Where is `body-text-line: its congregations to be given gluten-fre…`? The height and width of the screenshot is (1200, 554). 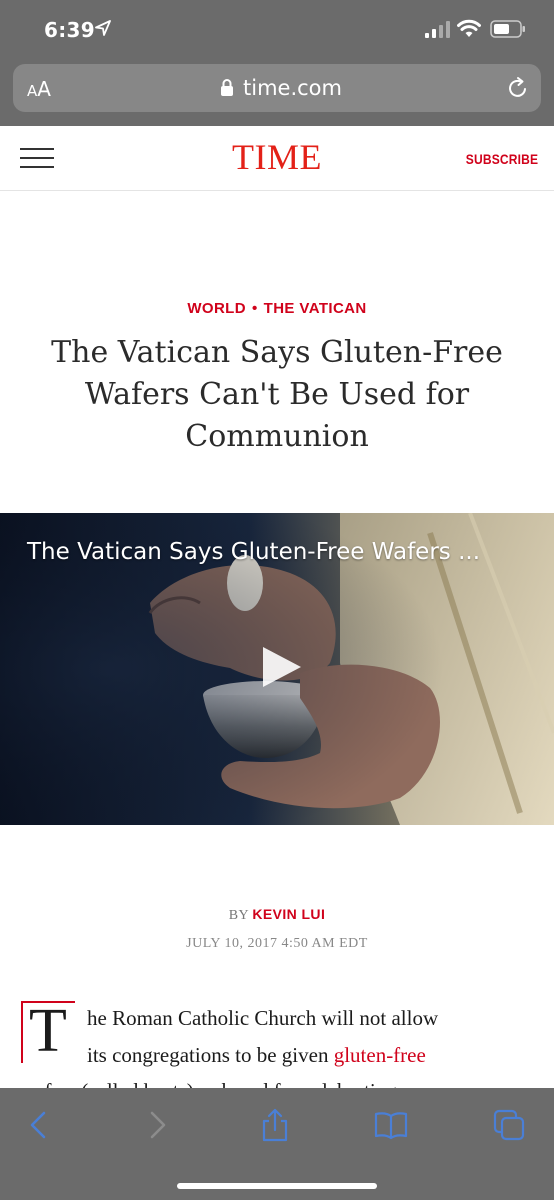
body-text-line: its congregations to be given gluten-fre… is located at coordinates (256, 1055).